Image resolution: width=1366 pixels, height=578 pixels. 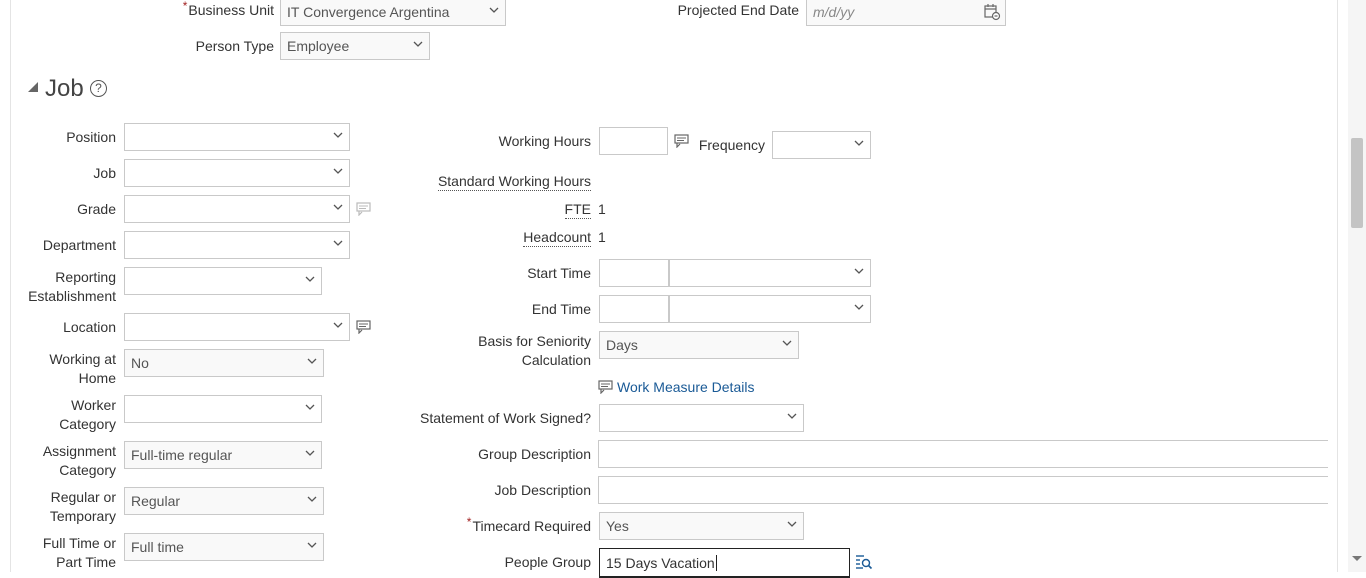 What do you see at coordinates (355, 46) in the screenshot?
I see `person-type-select: Employee` at bounding box center [355, 46].